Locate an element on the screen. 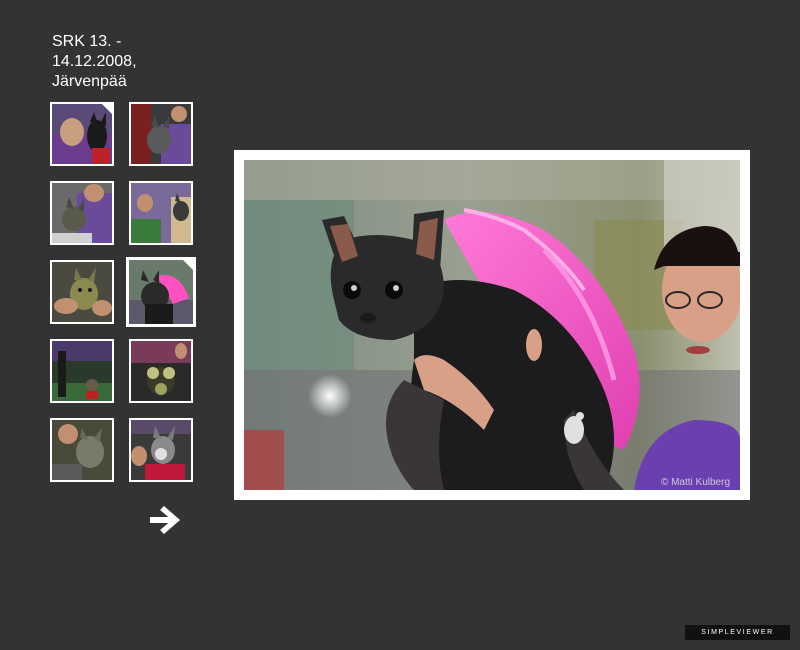 This screenshot has height=650, width=800. simpleviewer-logo-button: SIMPLEVIEWER is located at coordinates (737, 632).